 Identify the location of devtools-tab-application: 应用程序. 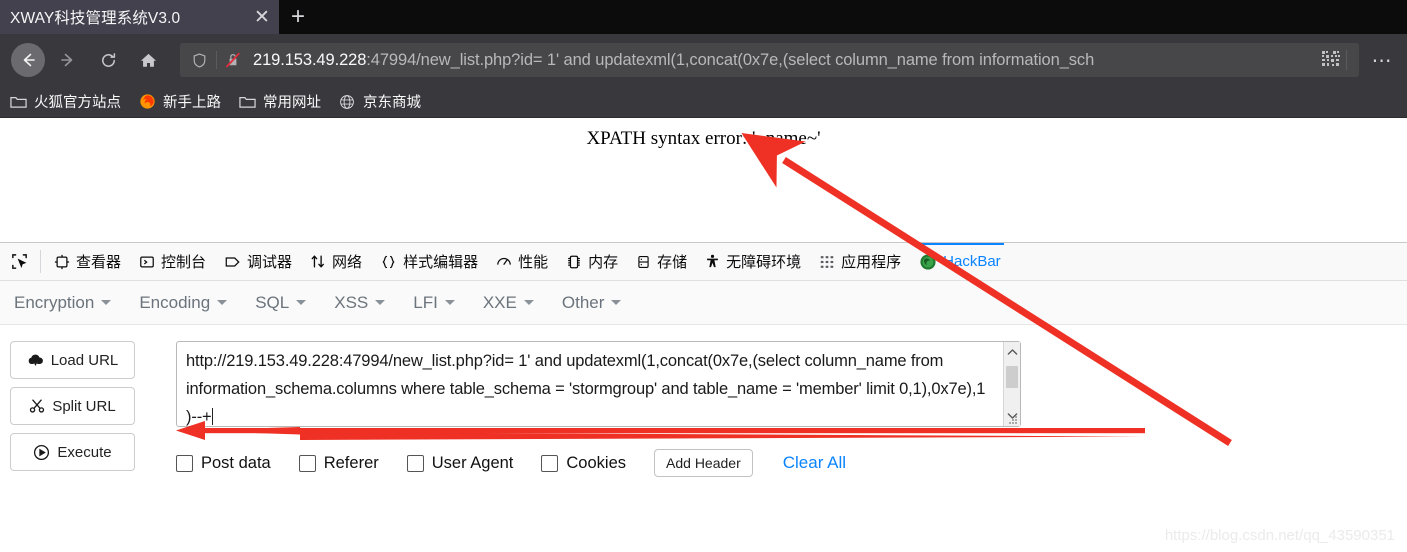
(860, 261).